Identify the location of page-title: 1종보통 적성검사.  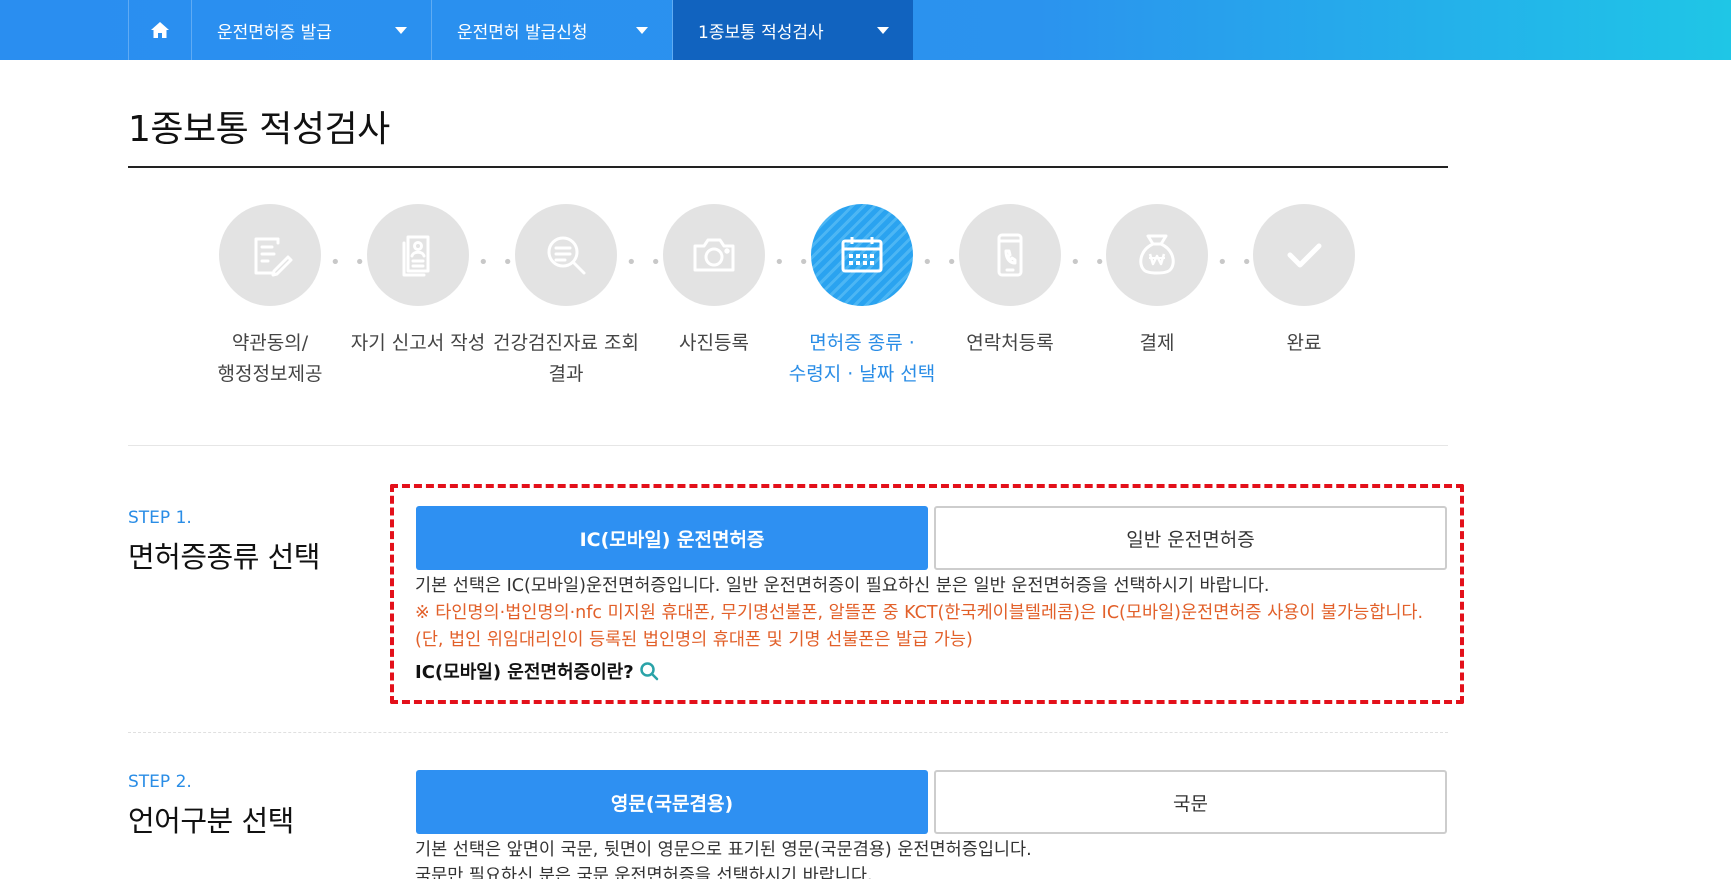
(259, 129).